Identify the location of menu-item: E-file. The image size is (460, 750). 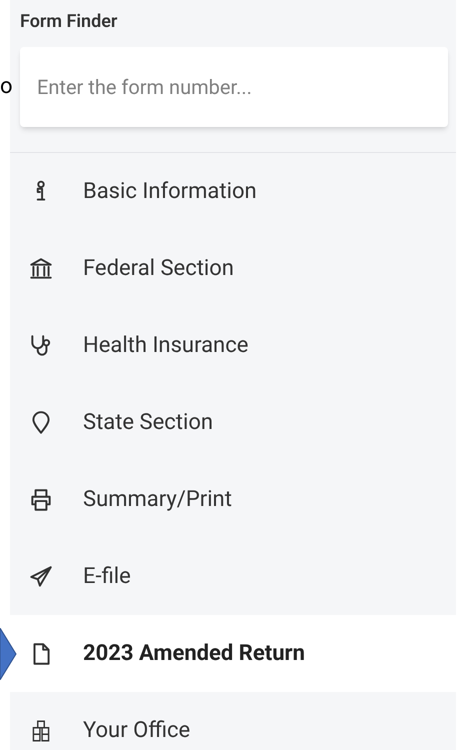
(233, 576).